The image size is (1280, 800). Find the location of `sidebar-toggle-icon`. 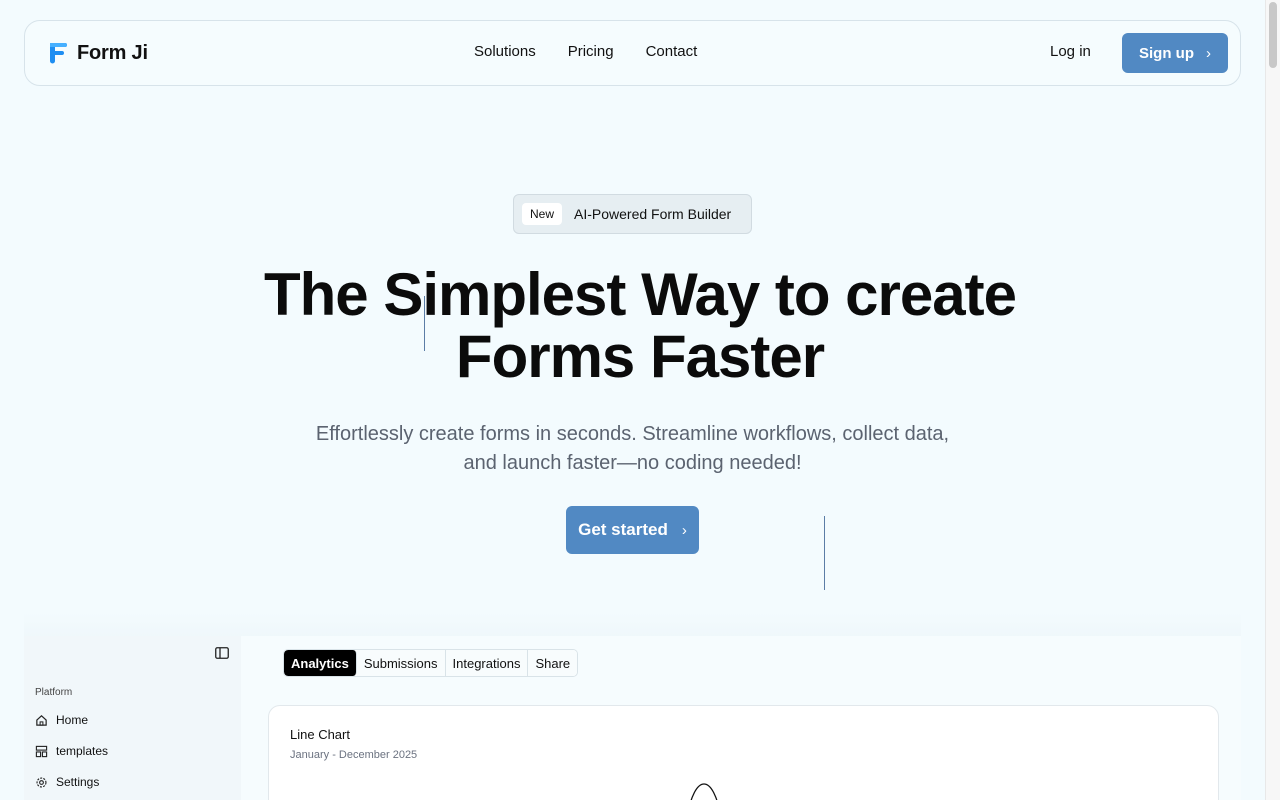

sidebar-toggle-icon is located at coordinates (222, 652).